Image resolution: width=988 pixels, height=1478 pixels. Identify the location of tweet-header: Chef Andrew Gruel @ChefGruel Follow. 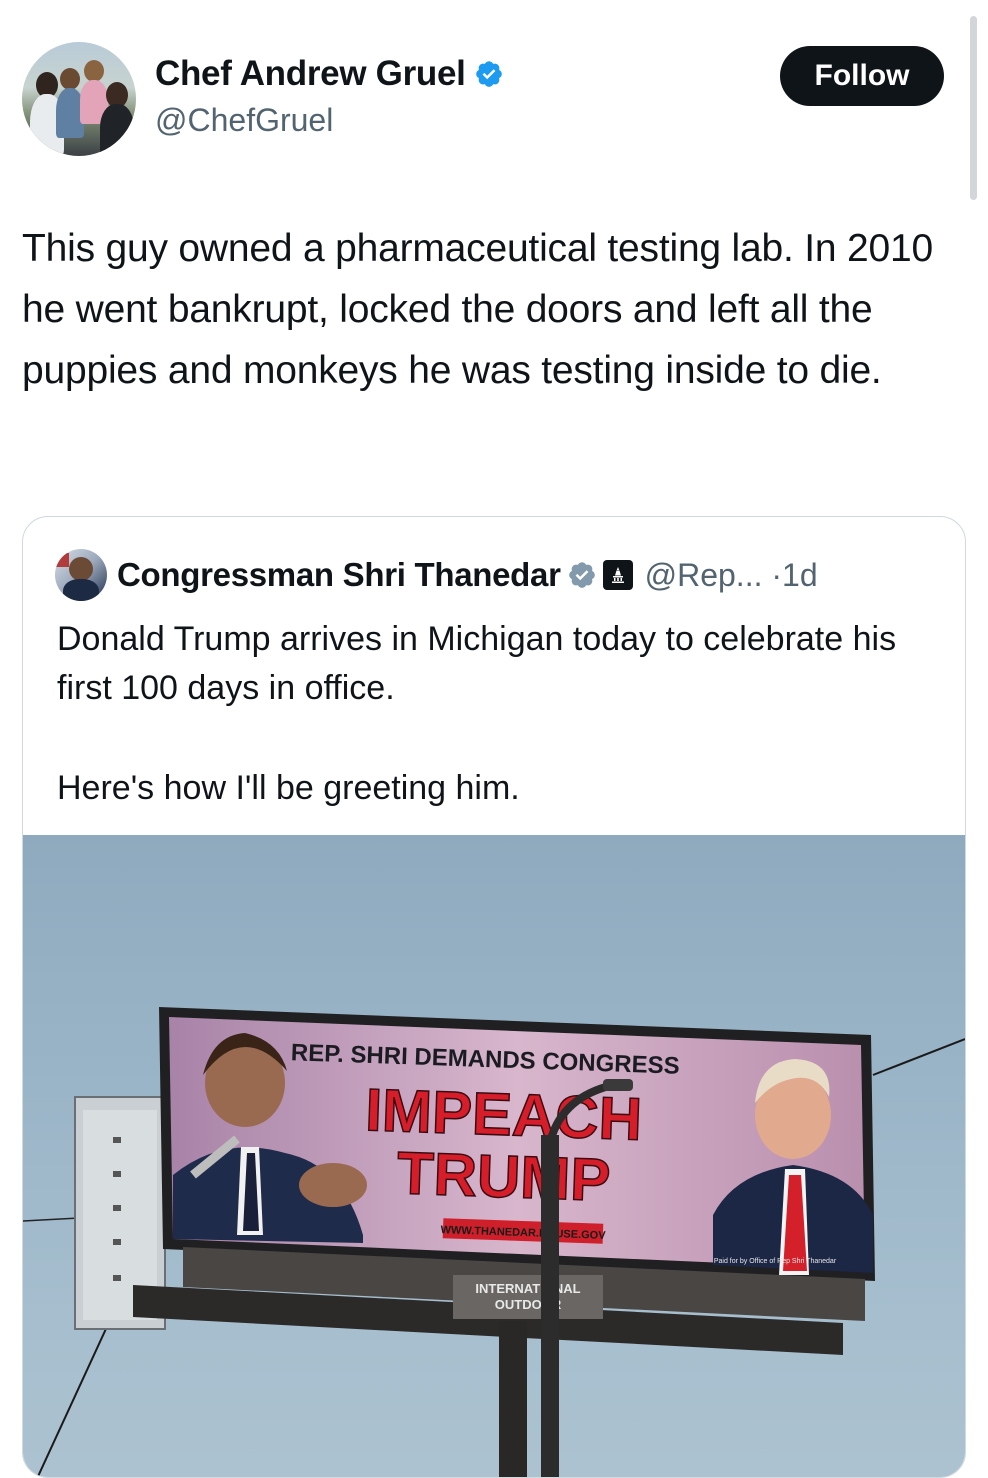
(487, 102).